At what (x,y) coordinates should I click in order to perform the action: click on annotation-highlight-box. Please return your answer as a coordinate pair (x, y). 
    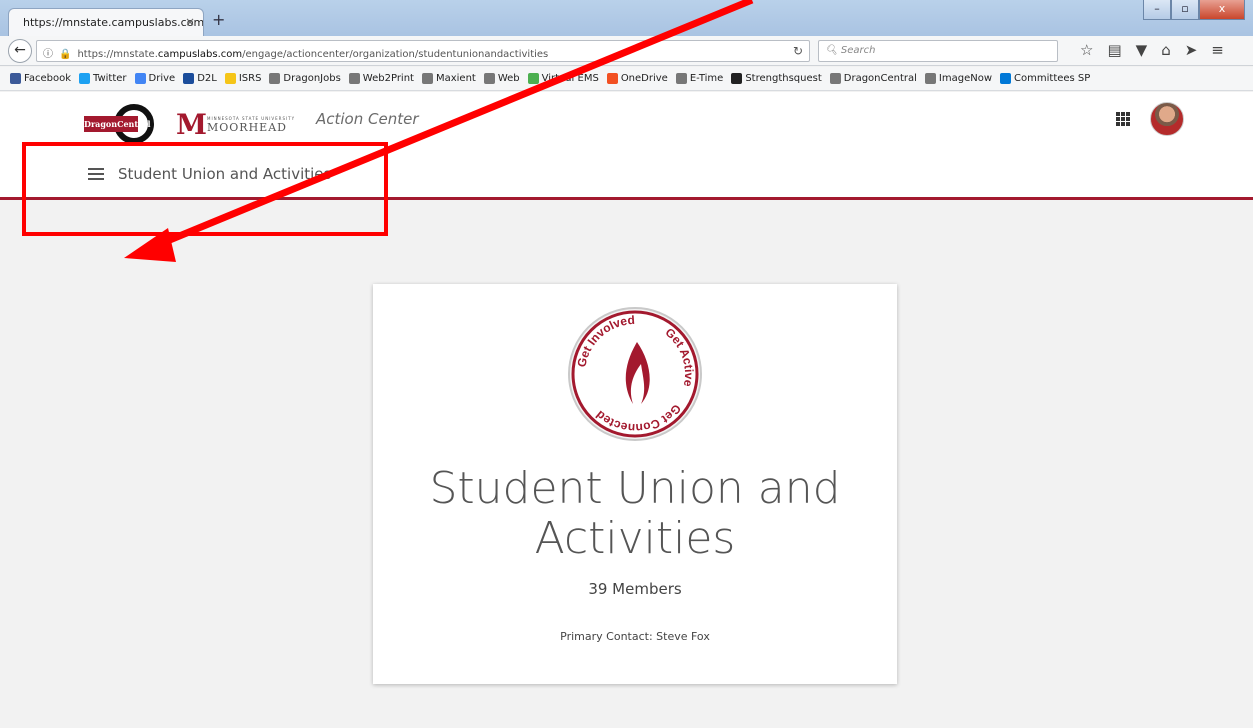
    Looking at the image, I should click on (205, 189).